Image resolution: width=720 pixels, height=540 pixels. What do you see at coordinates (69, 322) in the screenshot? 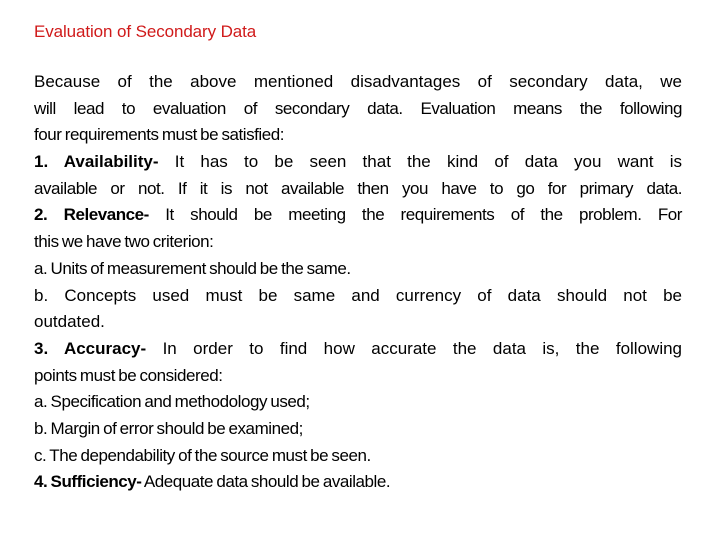
I see `body-text: outdated.` at bounding box center [69, 322].